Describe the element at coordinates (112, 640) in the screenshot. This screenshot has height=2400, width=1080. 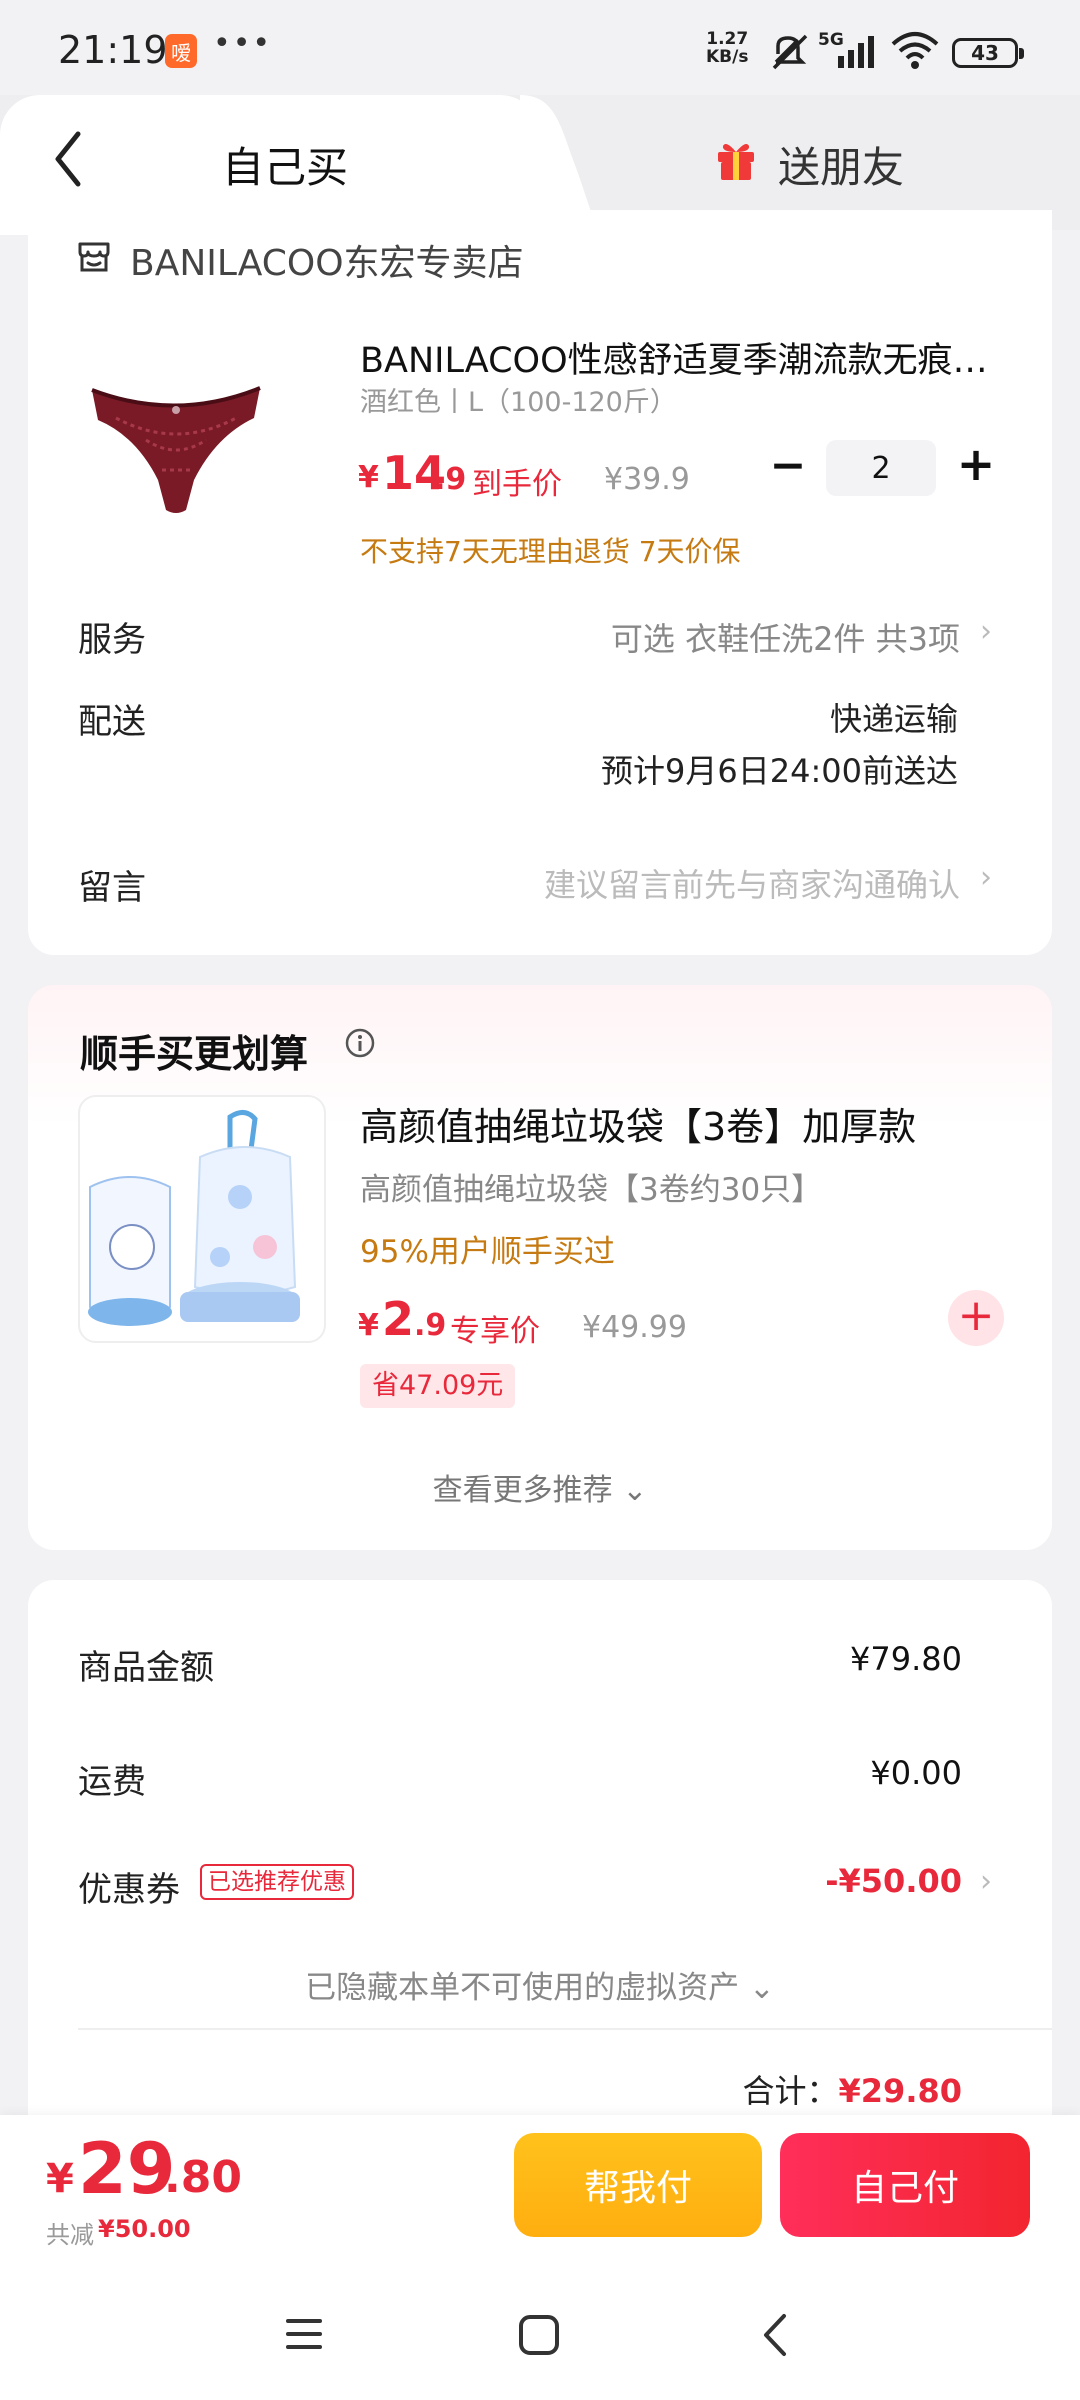
I see `service-label: 服务` at that location.